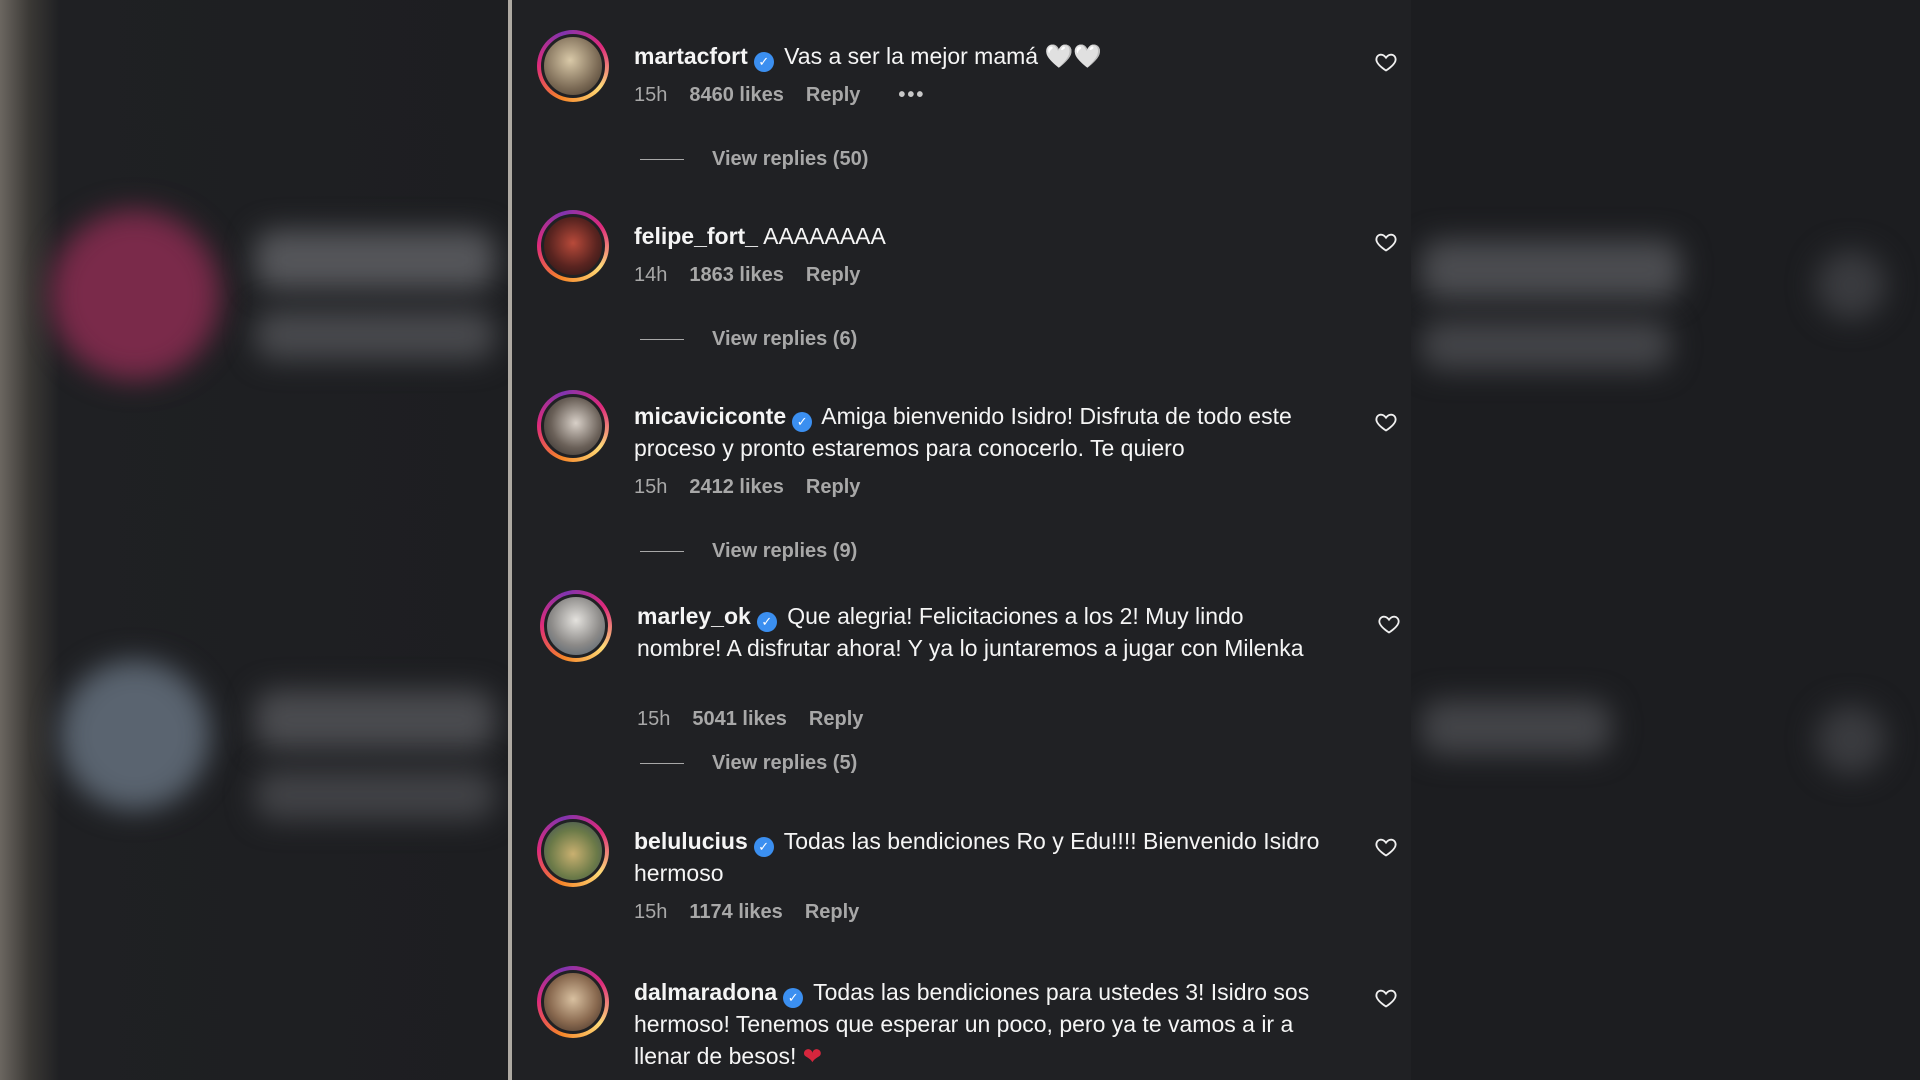  I want to click on comment-username: dalmaradona, so click(705, 992).